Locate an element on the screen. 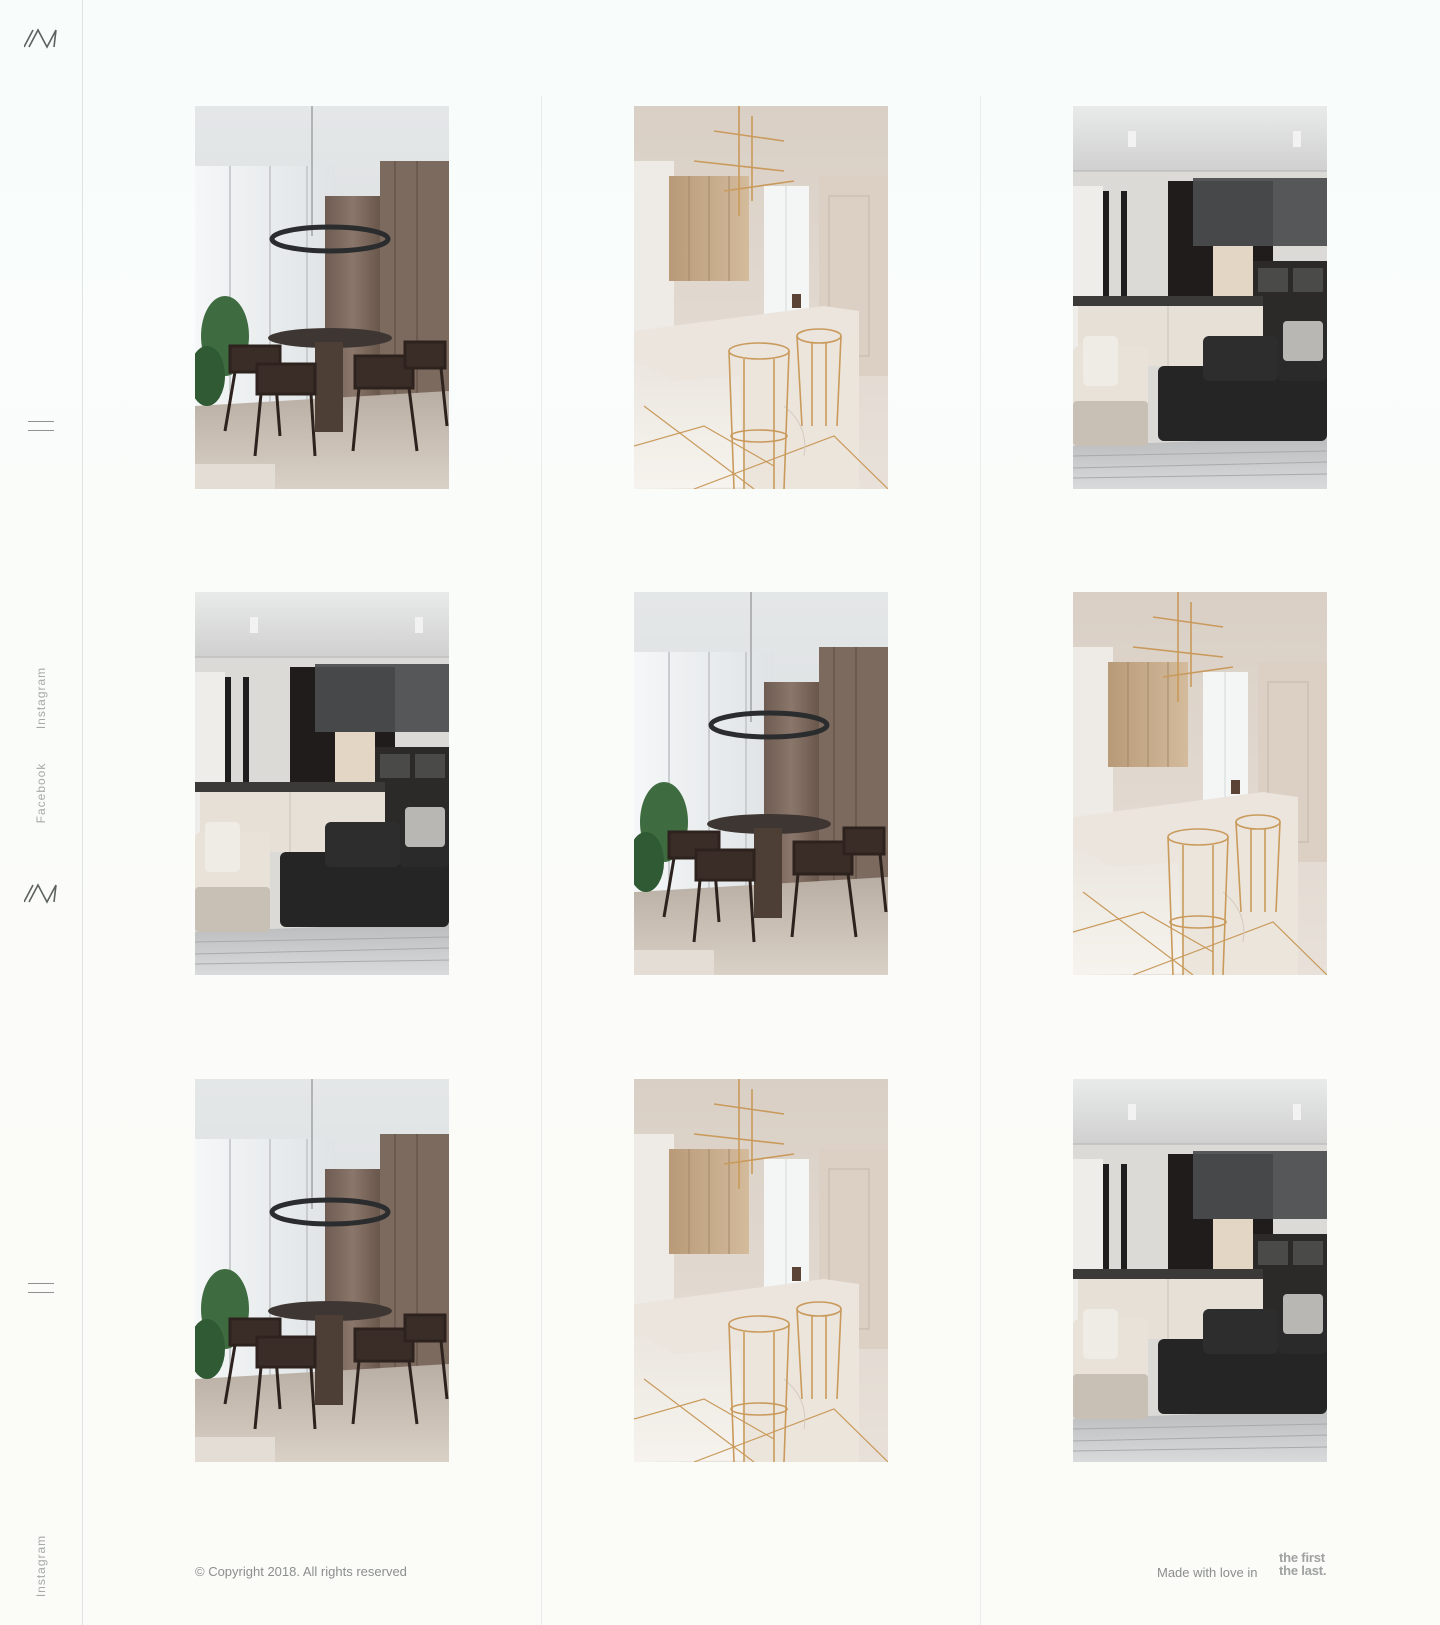 The image size is (1440, 1625). made-with-love-text: Made with love in is located at coordinates (1207, 1572).